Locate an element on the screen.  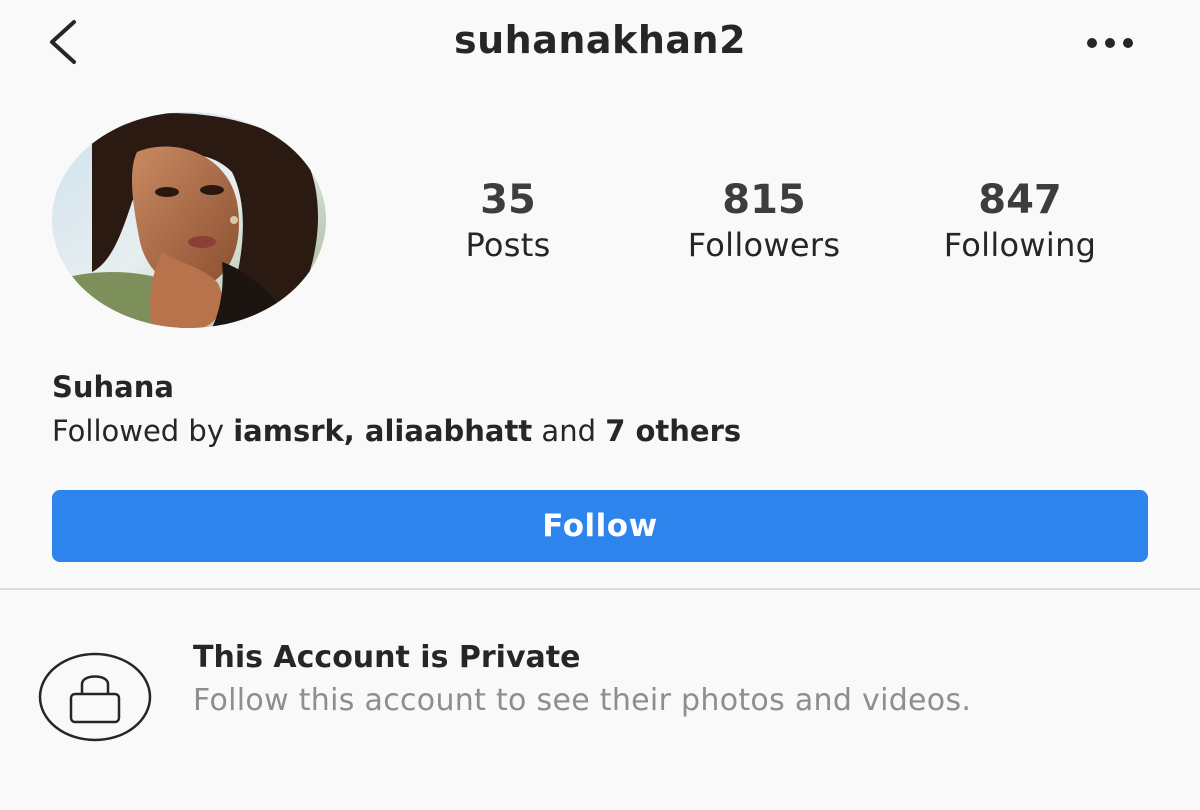
avatar is located at coordinates (189, 220).